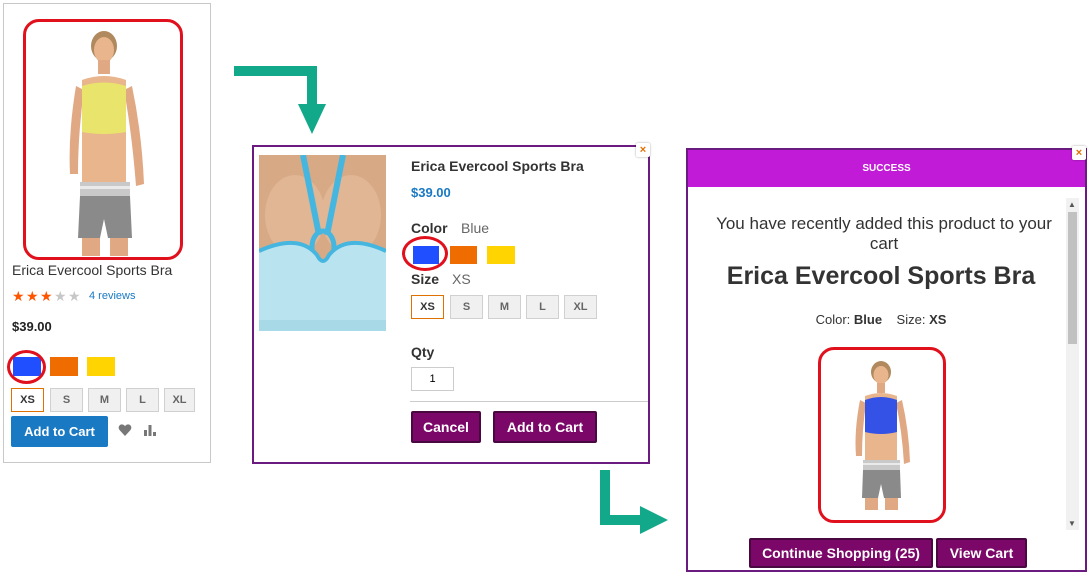  What do you see at coordinates (1072, 364) in the screenshot?
I see `modal-scrollbar: ▲ ▼` at bounding box center [1072, 364].